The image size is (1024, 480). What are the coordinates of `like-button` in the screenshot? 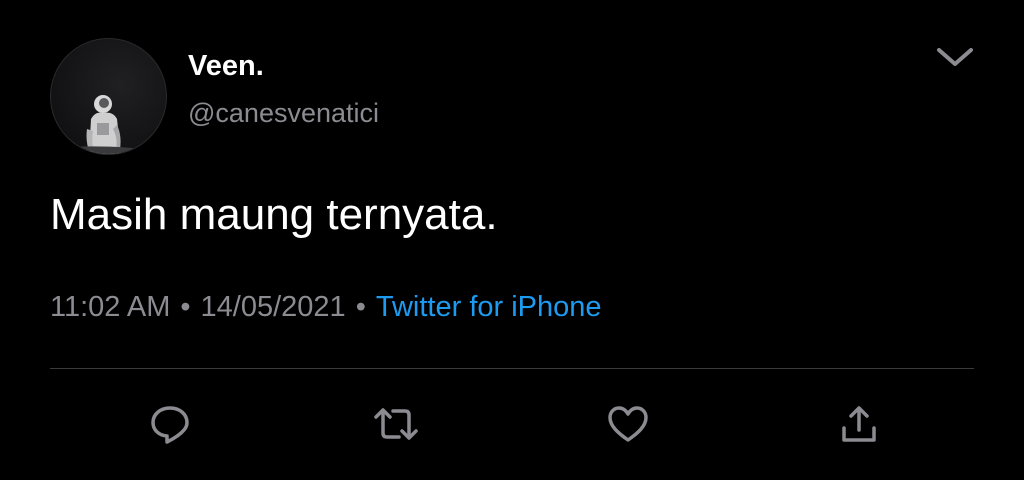 It's located at (628, 424).